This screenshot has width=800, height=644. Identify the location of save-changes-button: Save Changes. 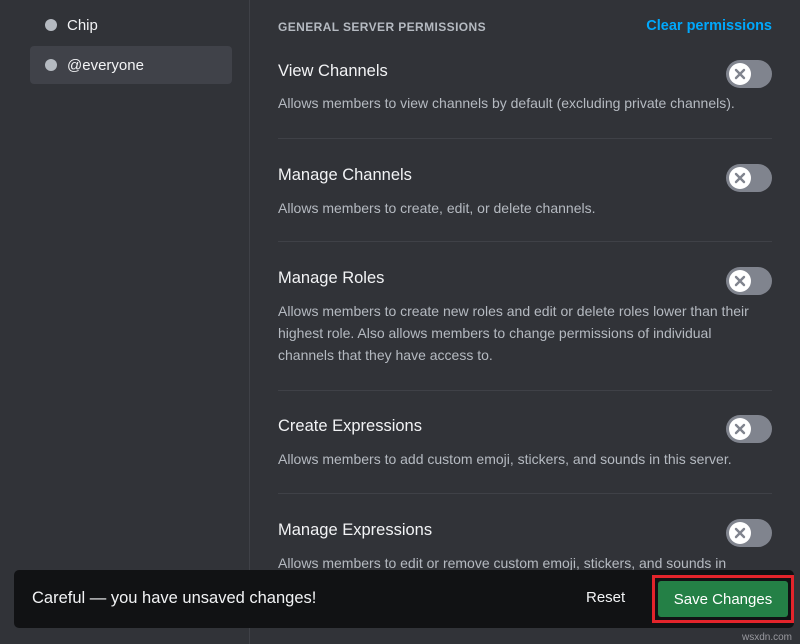
(723, 599).